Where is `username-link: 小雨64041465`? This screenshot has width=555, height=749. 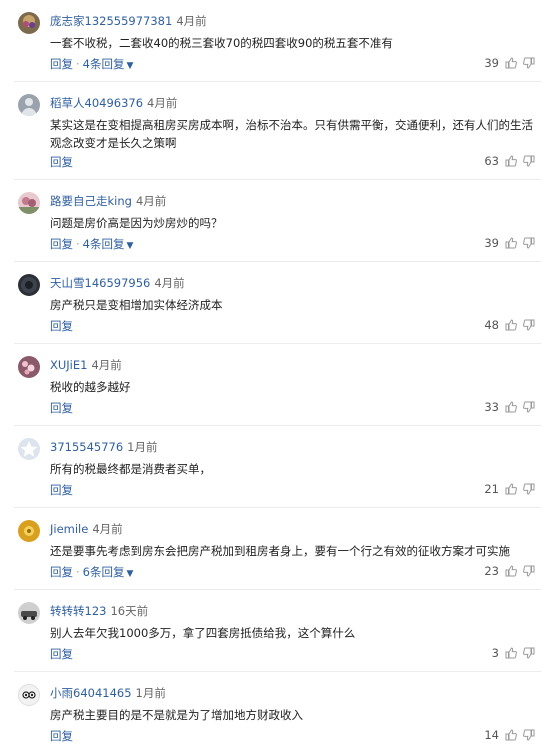 username-link: 小雨64041465 is located at coordinates (91, 693).